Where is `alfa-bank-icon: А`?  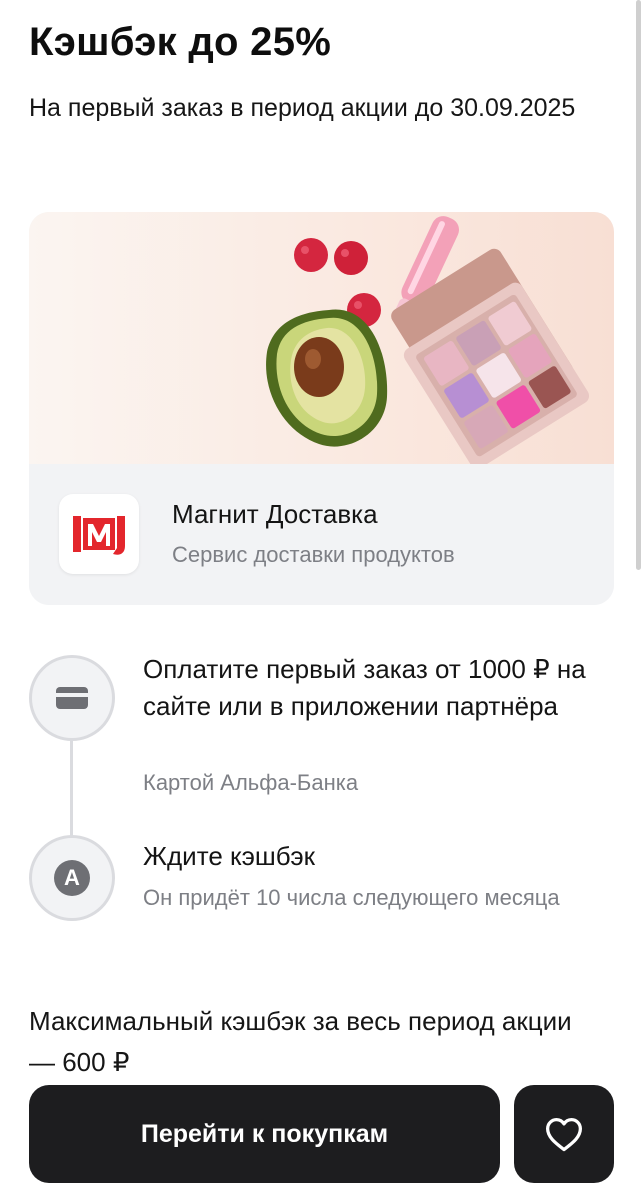
alfa-bank-icon: А is located at coordinates (72, 878).